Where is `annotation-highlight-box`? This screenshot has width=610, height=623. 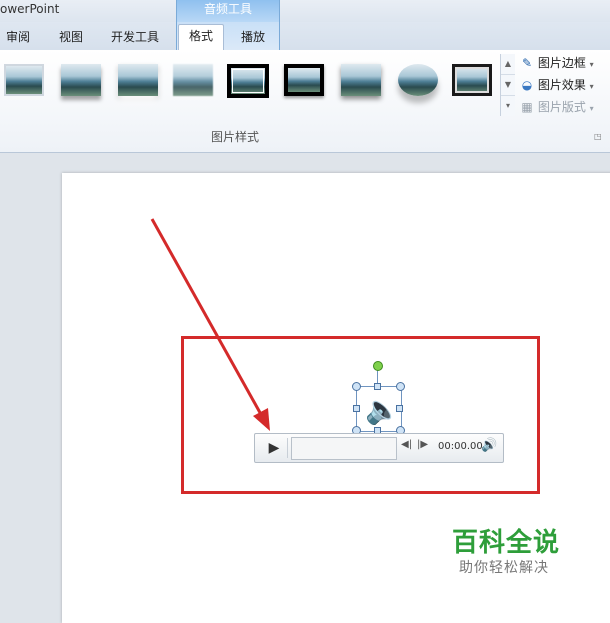 annotation-highlight-box is located at coordinates (360, 415).